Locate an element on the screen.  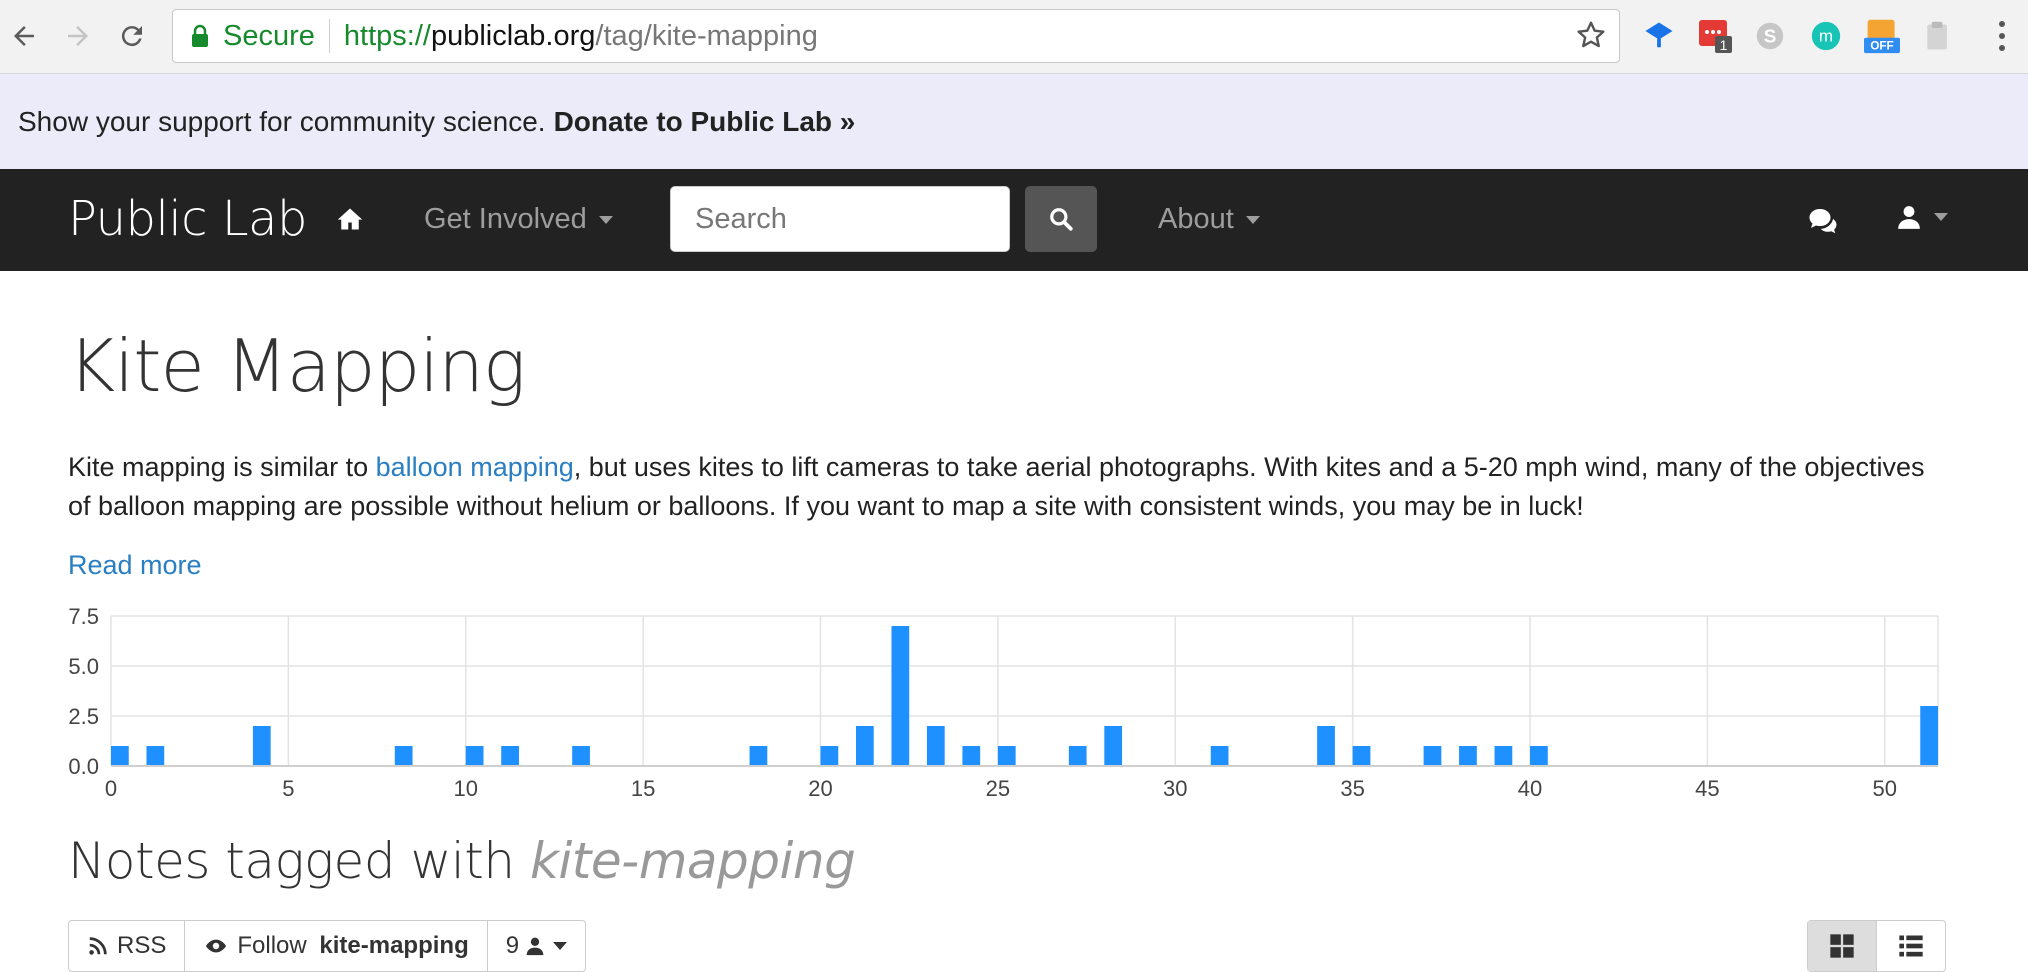
x-tick-label: 35 is located at coordinates (1352, 788).